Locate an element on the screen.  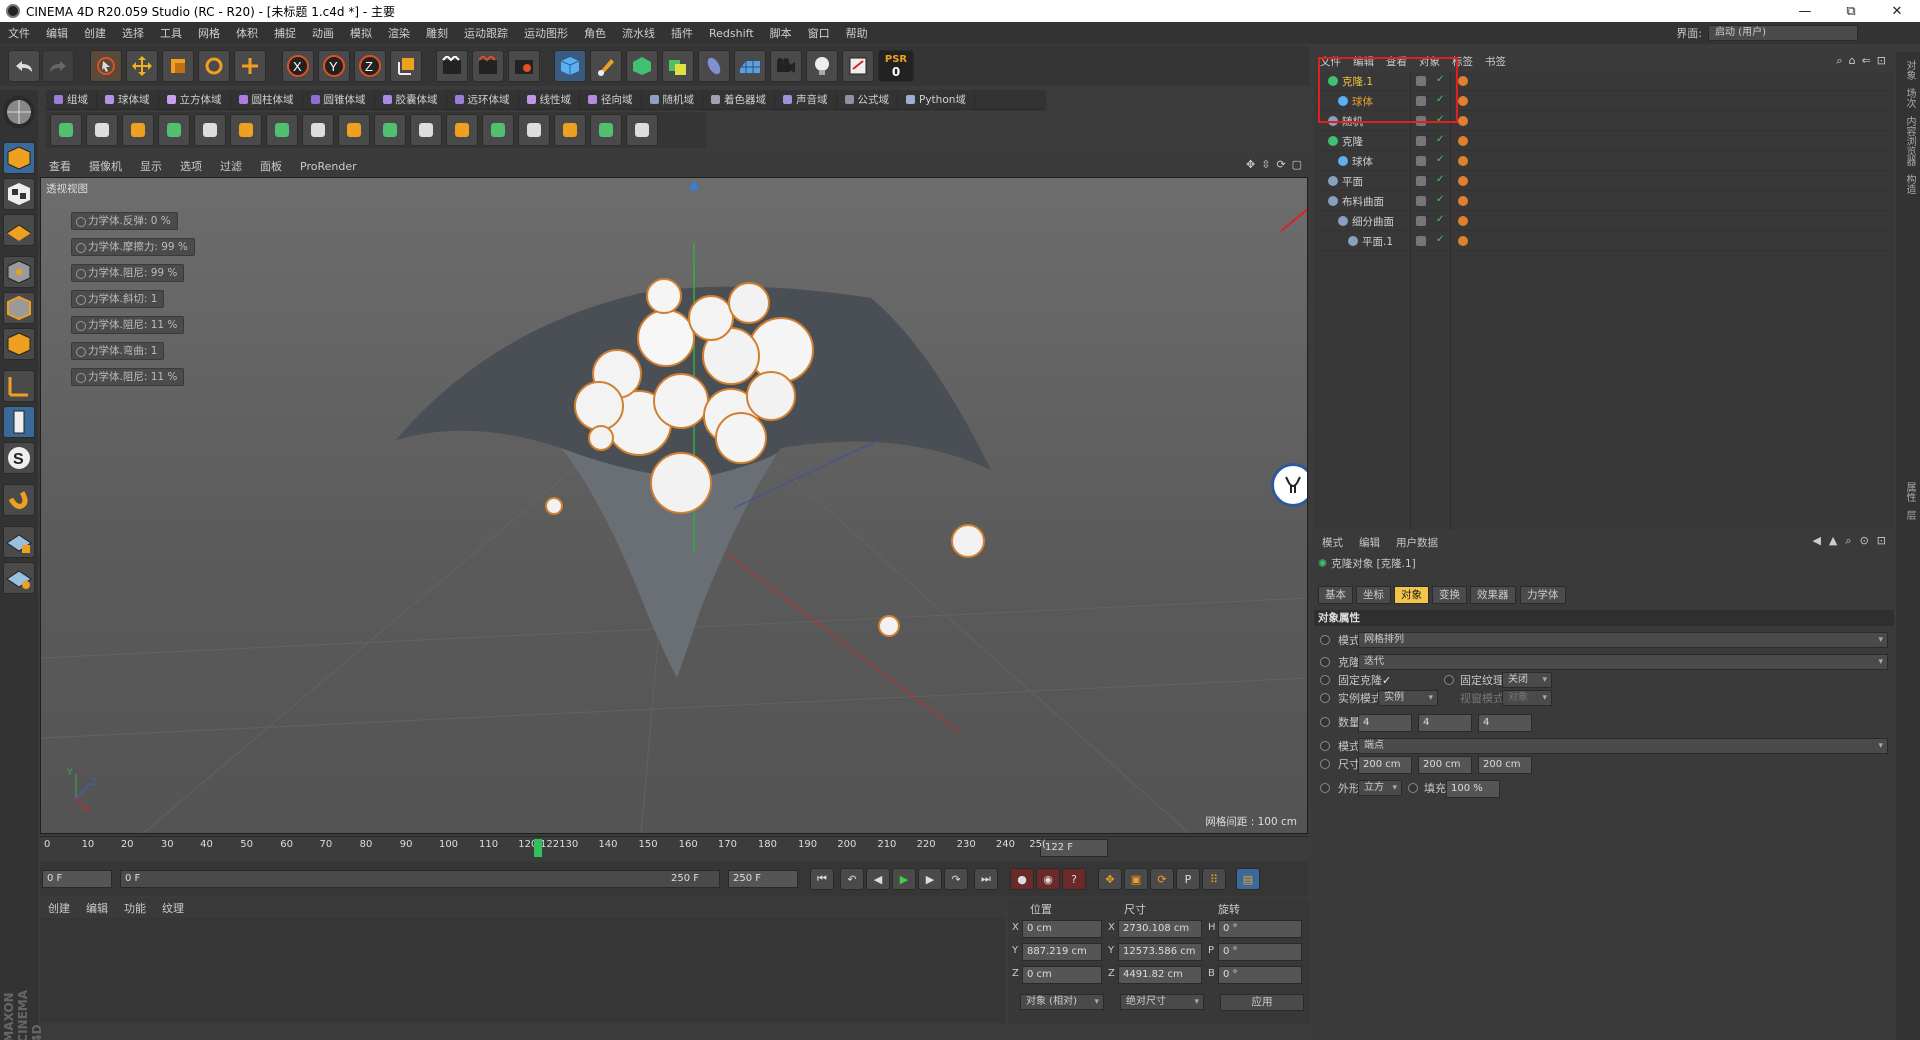
side-tab-3: 构造 is located at coordinates (1909, 184).